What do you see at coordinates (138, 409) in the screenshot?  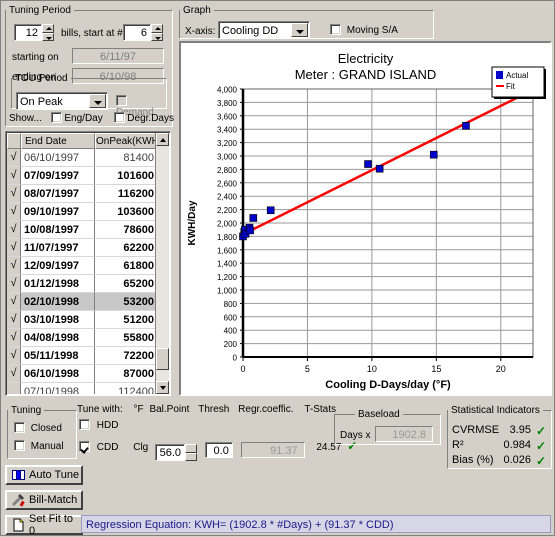 I see `col-f-label: °F` at bounding box center [138, 409].